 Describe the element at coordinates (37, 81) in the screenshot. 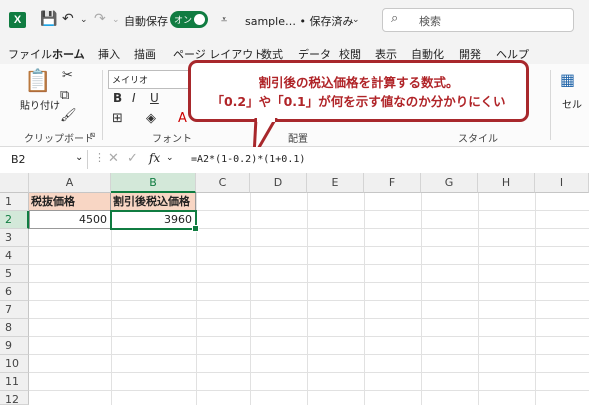

I see `paste-icon: 📋` at that location.